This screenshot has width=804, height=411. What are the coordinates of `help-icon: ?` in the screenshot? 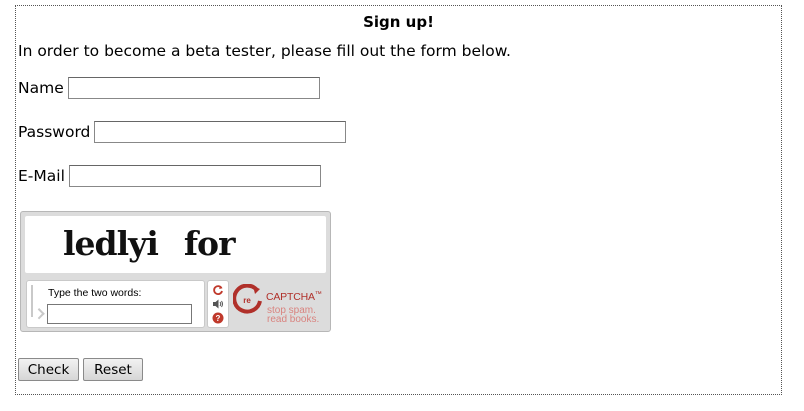 It's located at (218, 318).